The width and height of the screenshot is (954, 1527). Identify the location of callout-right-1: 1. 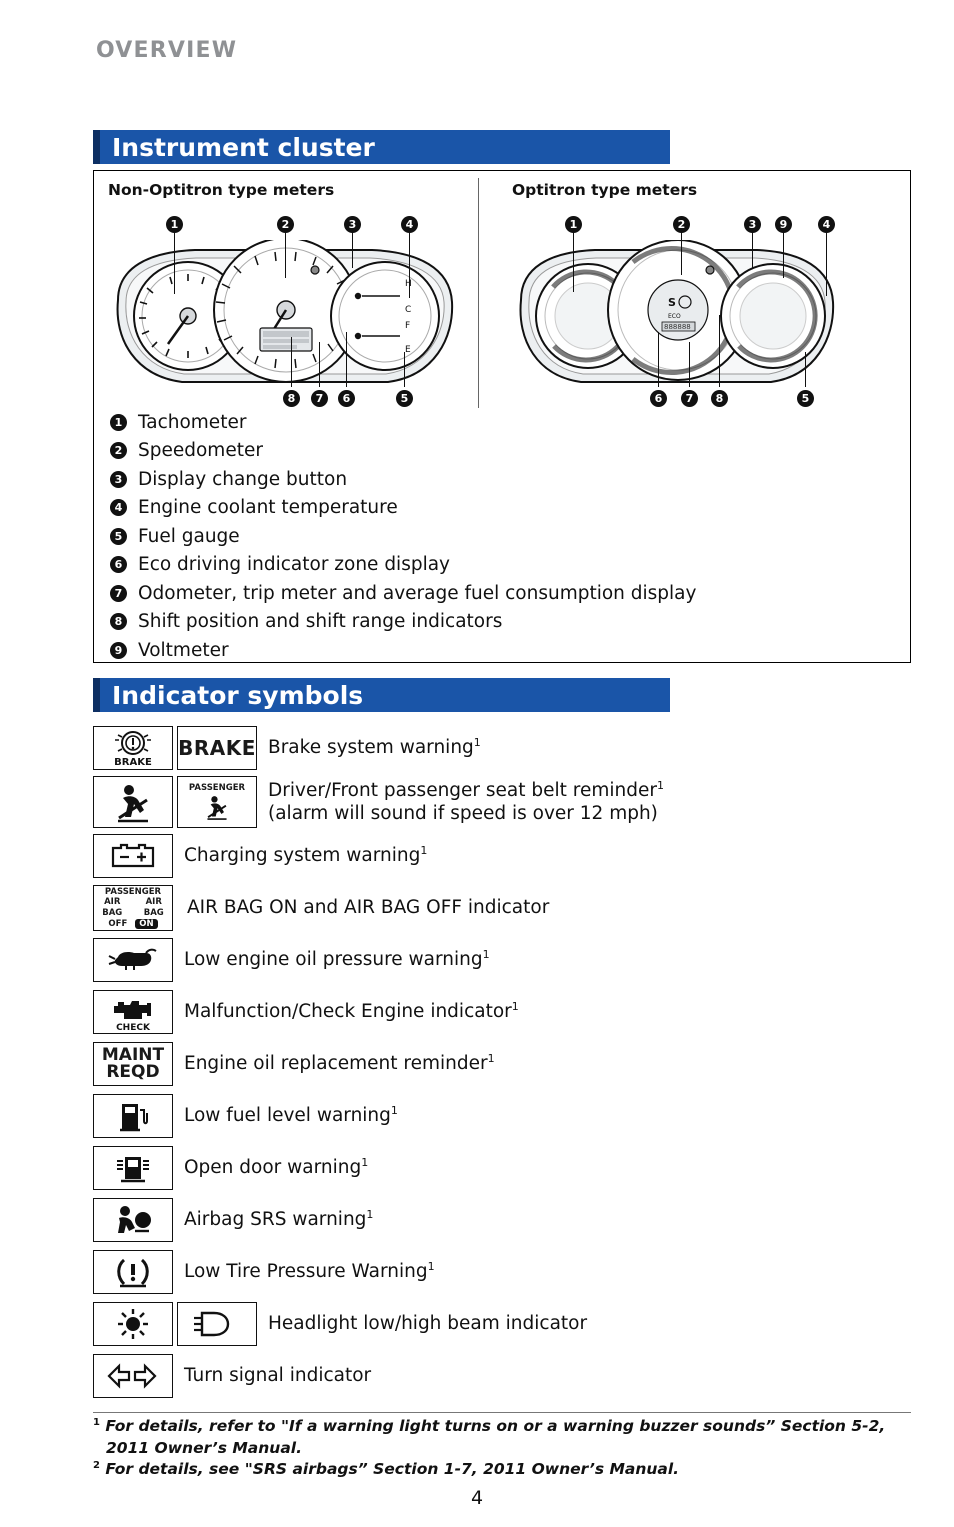
(573, 223).